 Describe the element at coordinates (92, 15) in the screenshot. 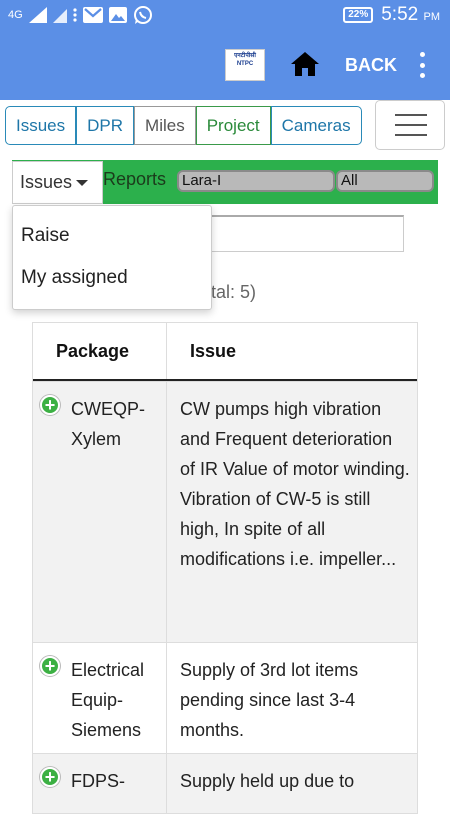

I see `gmail-icon` at that location.